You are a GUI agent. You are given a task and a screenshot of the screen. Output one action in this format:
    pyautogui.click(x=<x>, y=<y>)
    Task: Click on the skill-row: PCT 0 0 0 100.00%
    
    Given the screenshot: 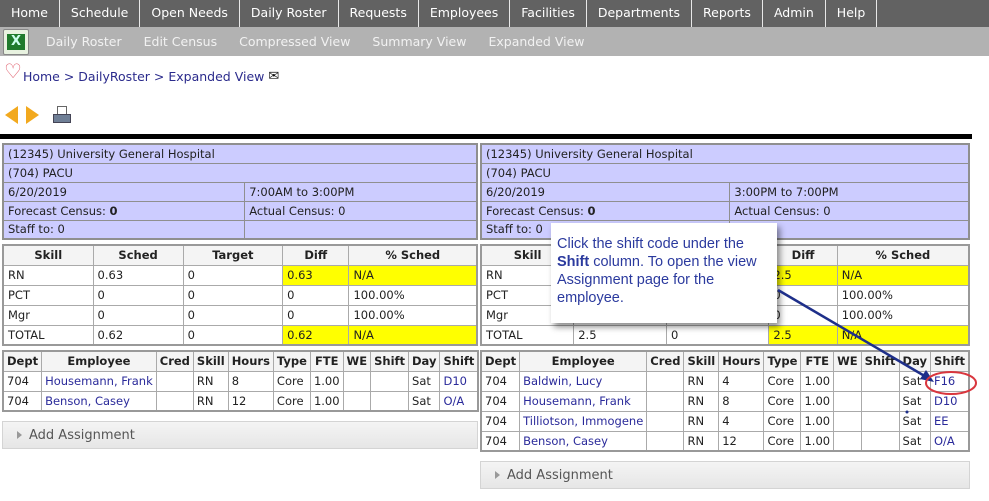 What is the action you would take?
    pyautogui.click(x=240, y=295)
    